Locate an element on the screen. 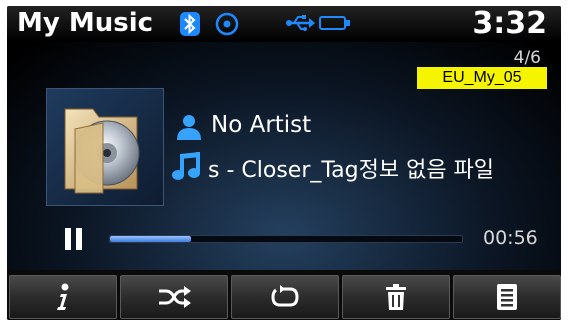 The image size is (568, 325). bluetooth-icon is located at coordinates (190, 26).